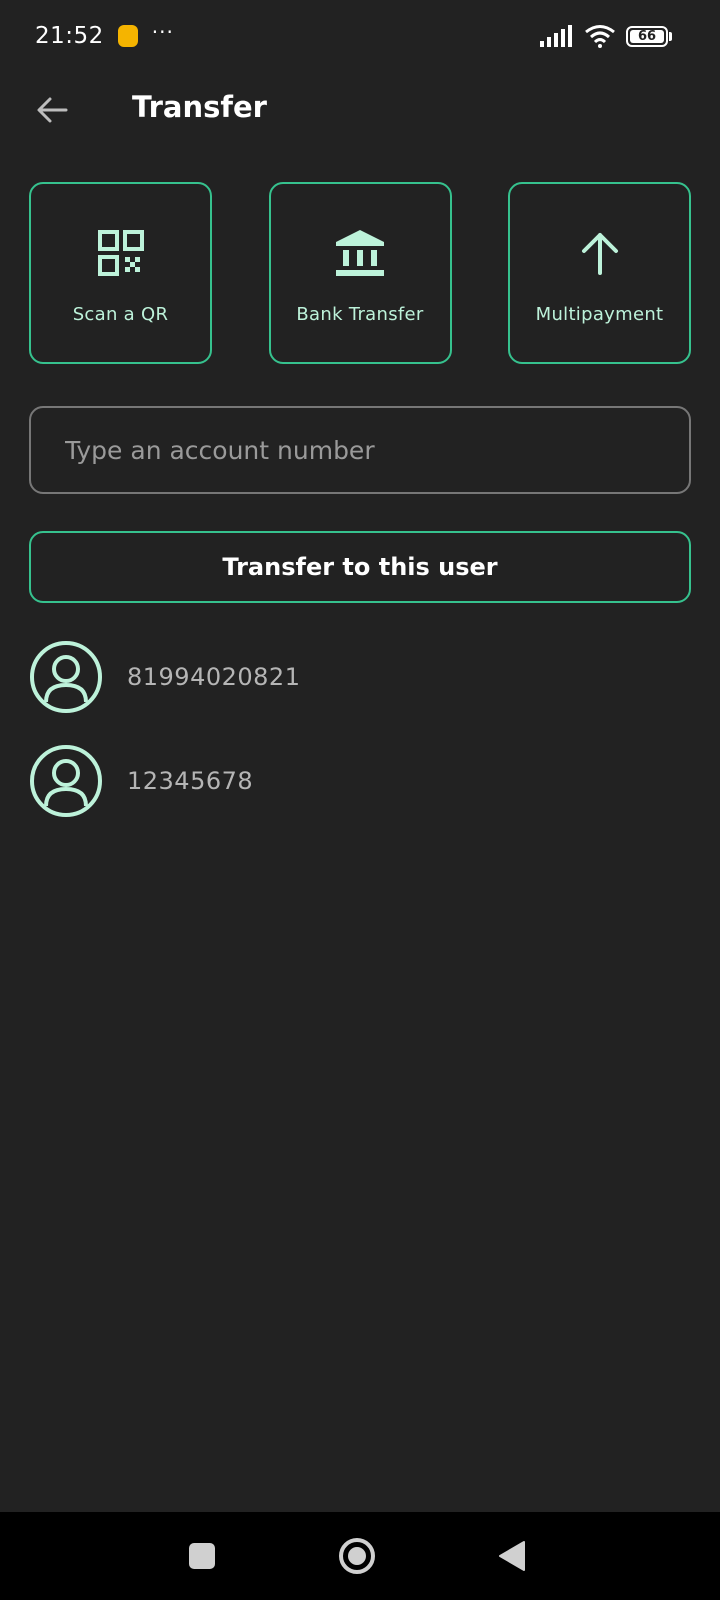 Image resolution: width=720 pixels, height=1600 pixels. Describe the element at coordinates (600, 36) in the screenshot. I see `wifi-icon` at that location.